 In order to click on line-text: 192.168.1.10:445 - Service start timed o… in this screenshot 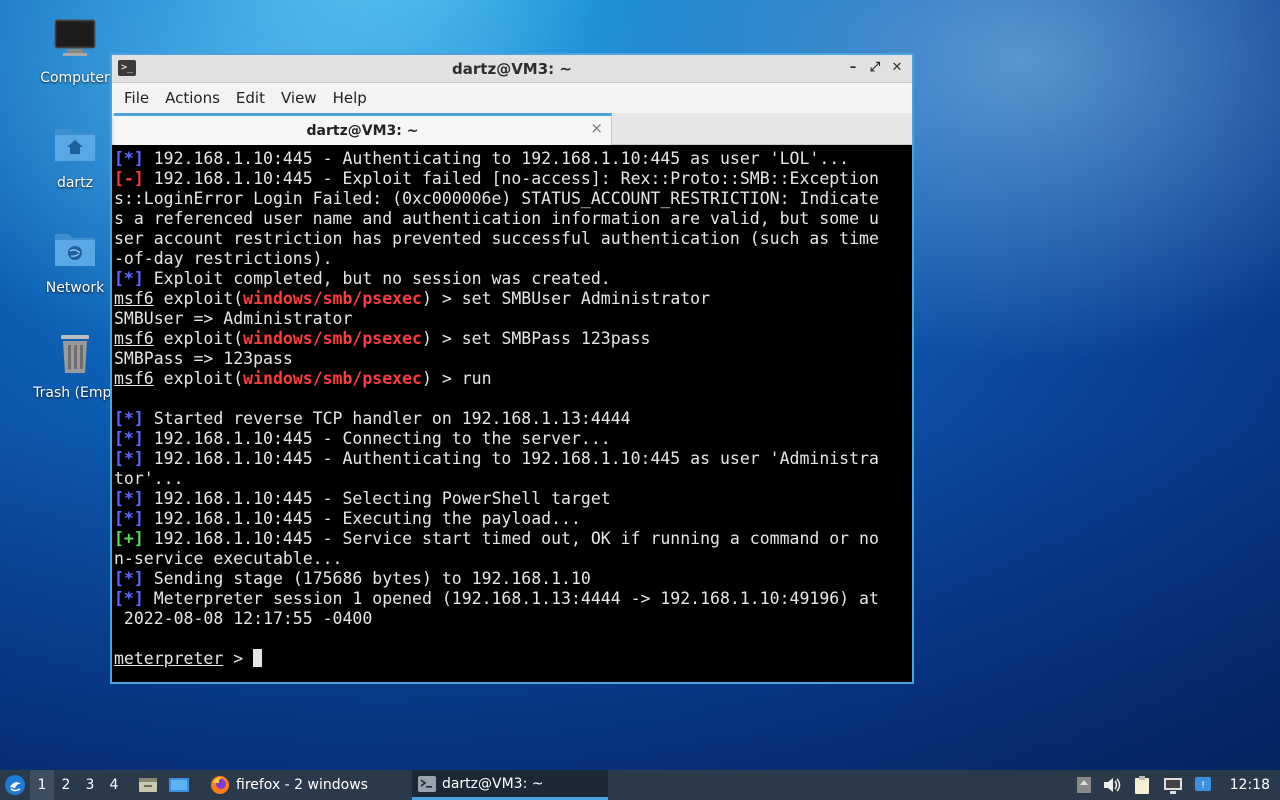, I will do `click(511, 538)`.